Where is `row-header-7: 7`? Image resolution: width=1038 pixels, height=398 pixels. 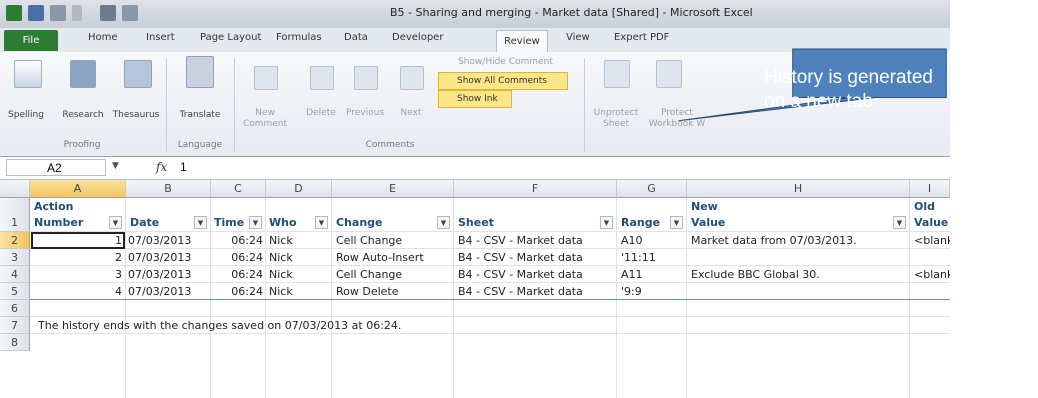 row-header-7: 7 is located at coordinates (15, 325).